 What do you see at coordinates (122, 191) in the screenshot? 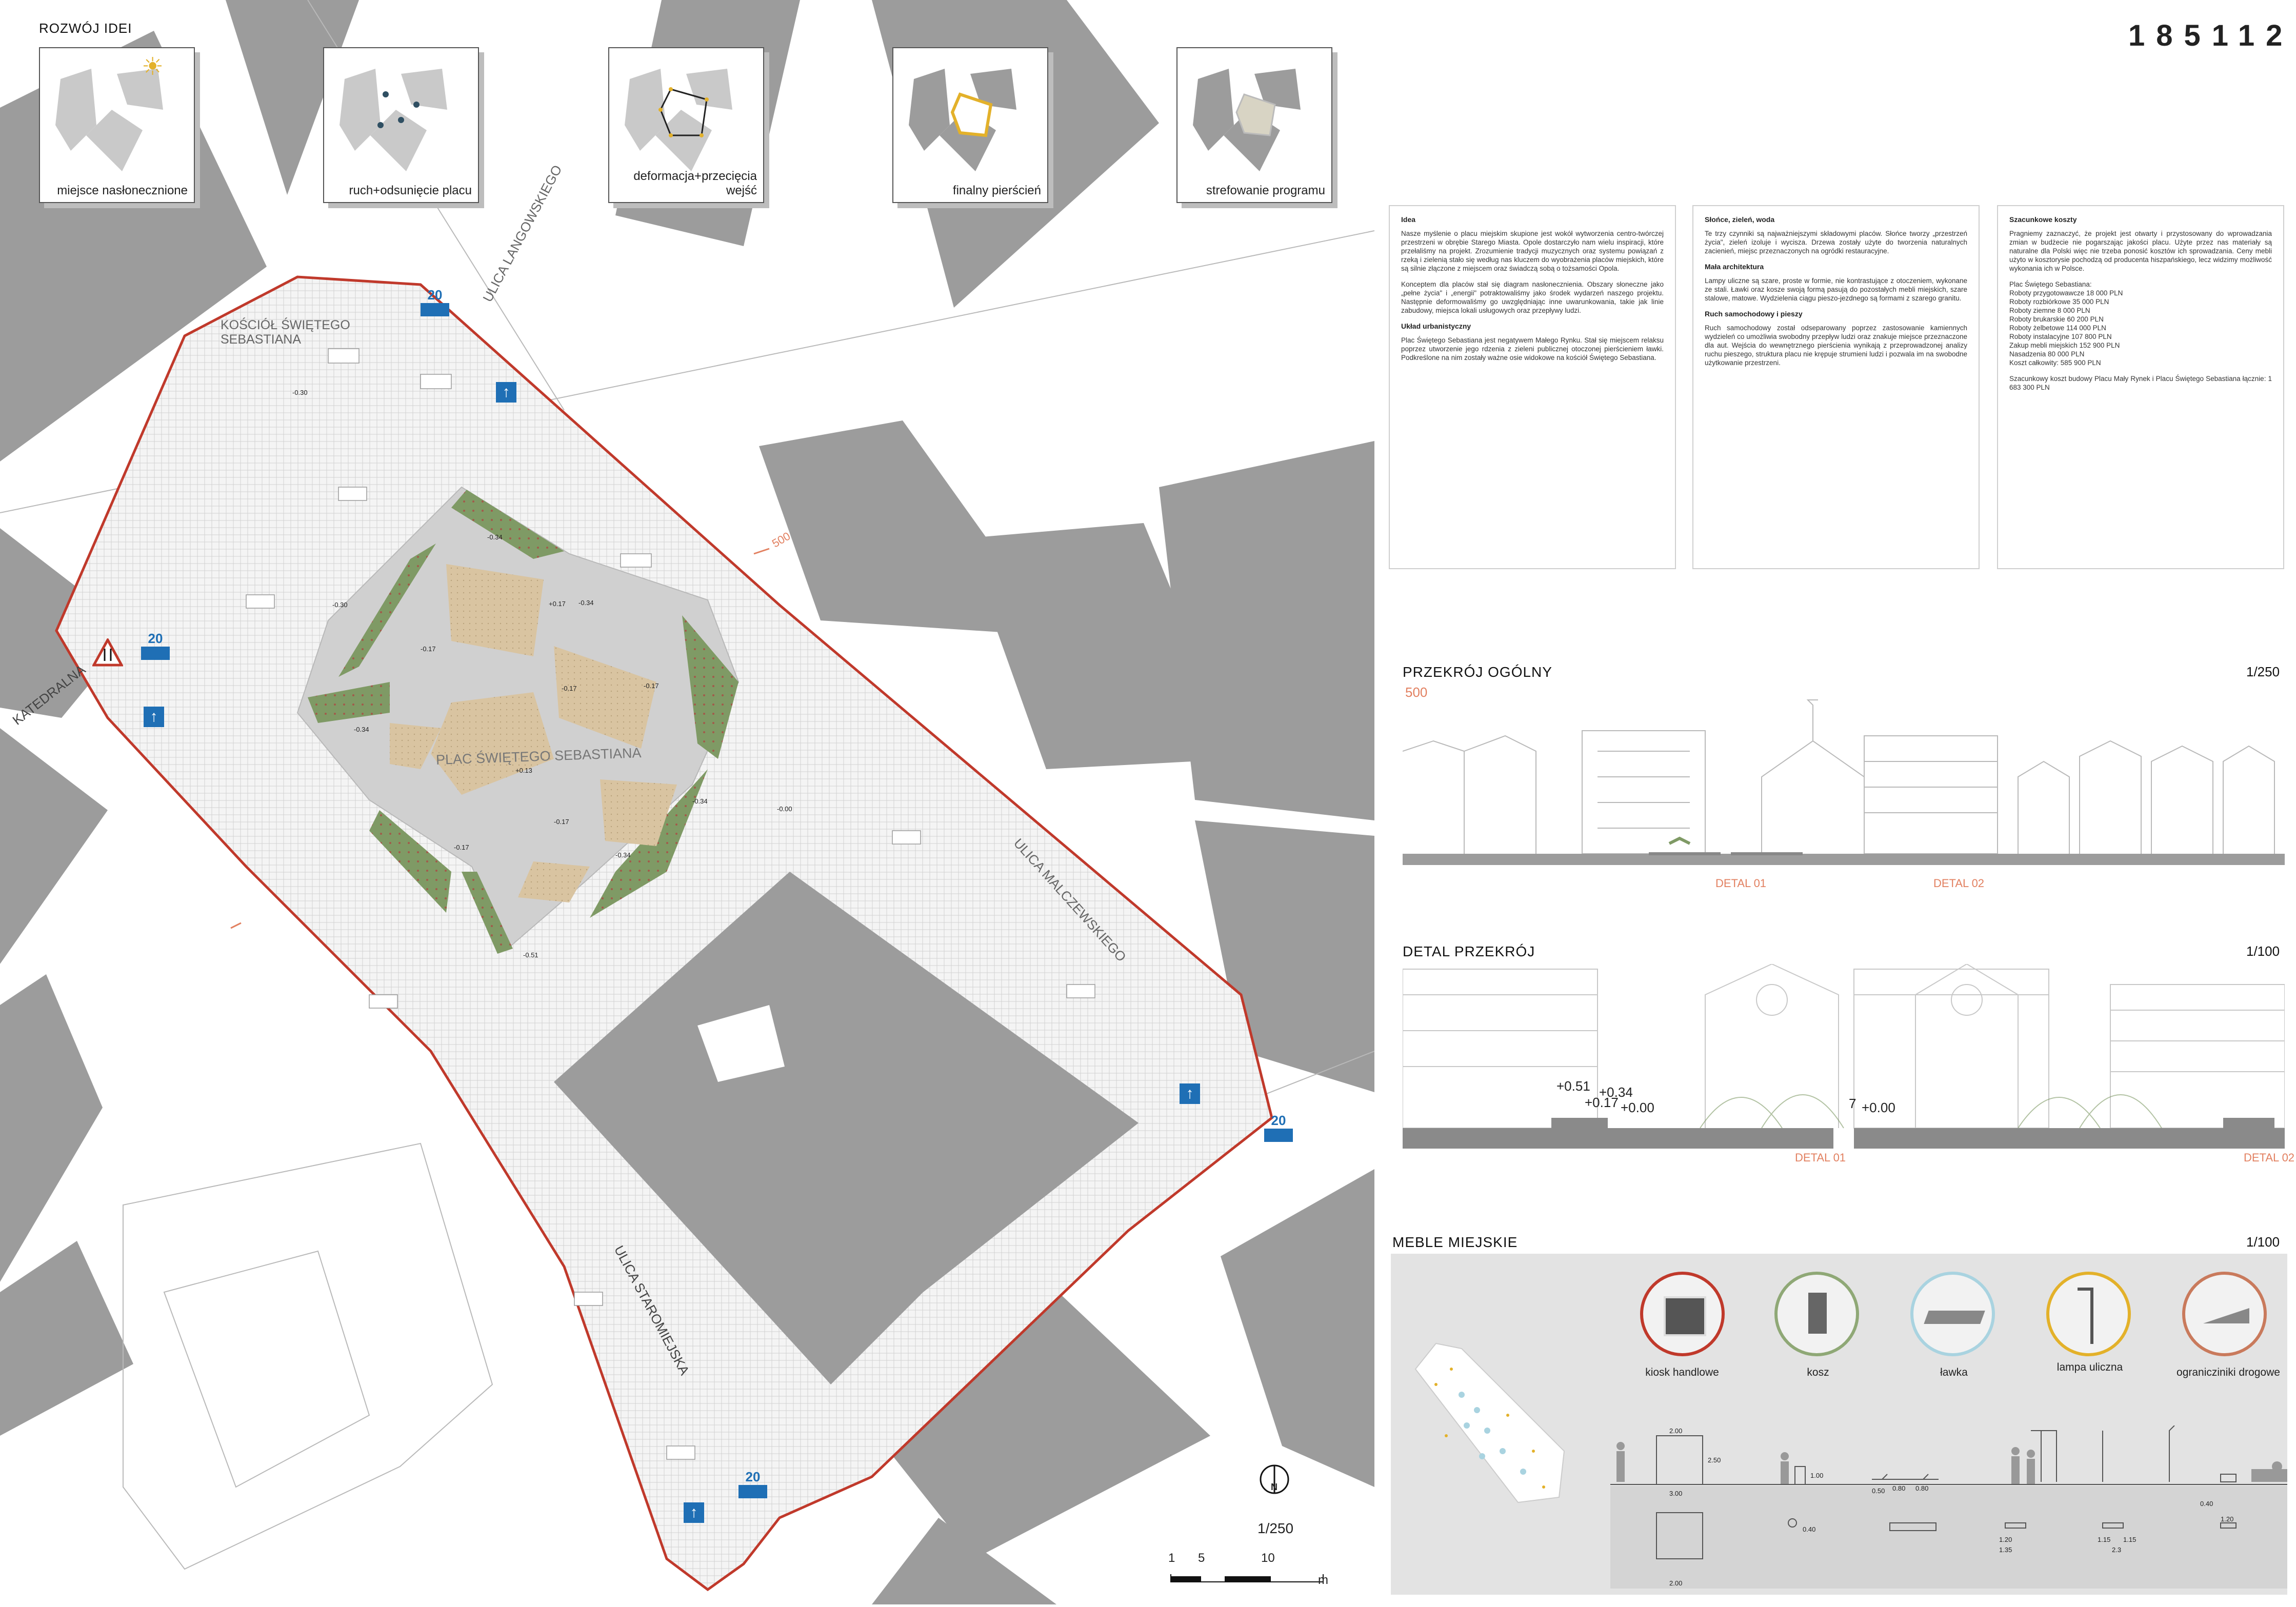
I see `idea-step-label: miejsce nasłonecznione` at bounding box center [122, 191].